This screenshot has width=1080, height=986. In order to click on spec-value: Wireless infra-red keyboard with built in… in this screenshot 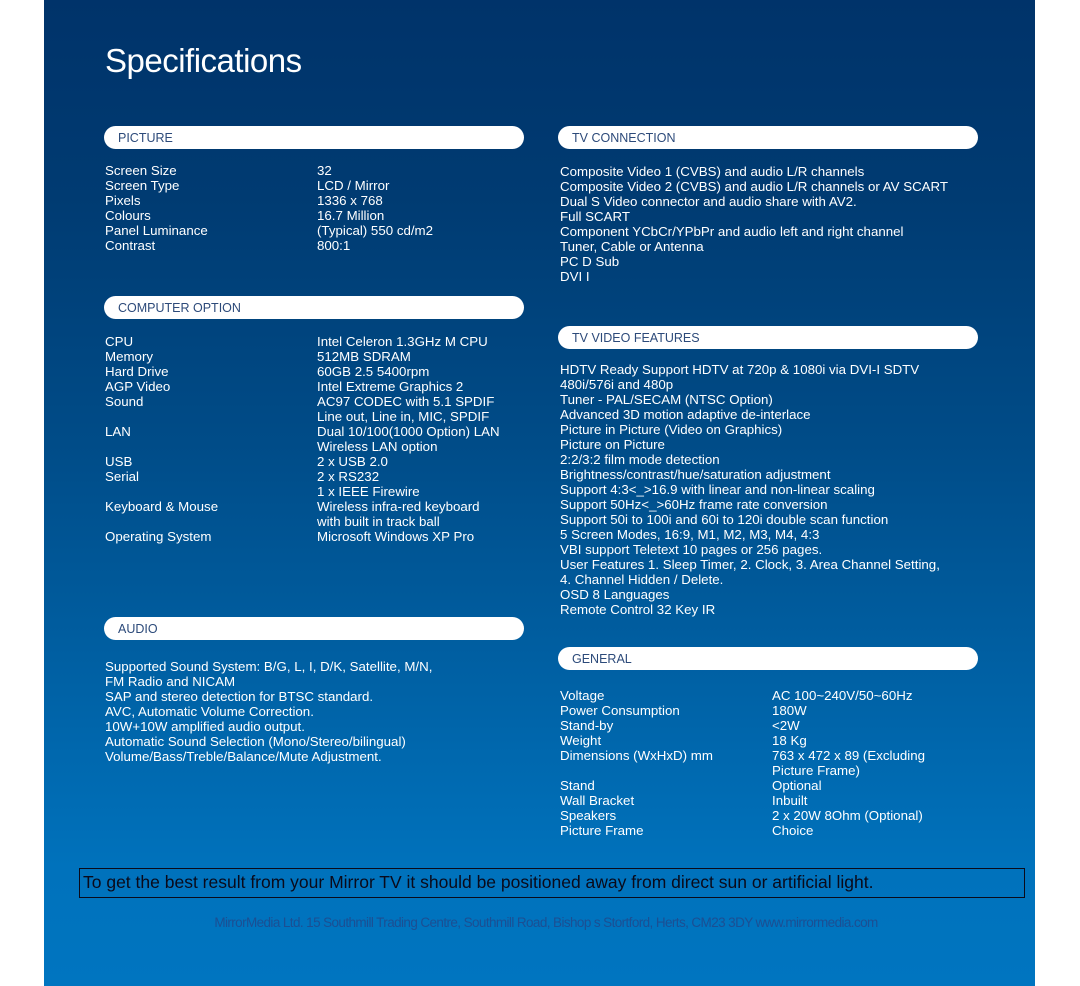, I will do `click(398, 514)`.